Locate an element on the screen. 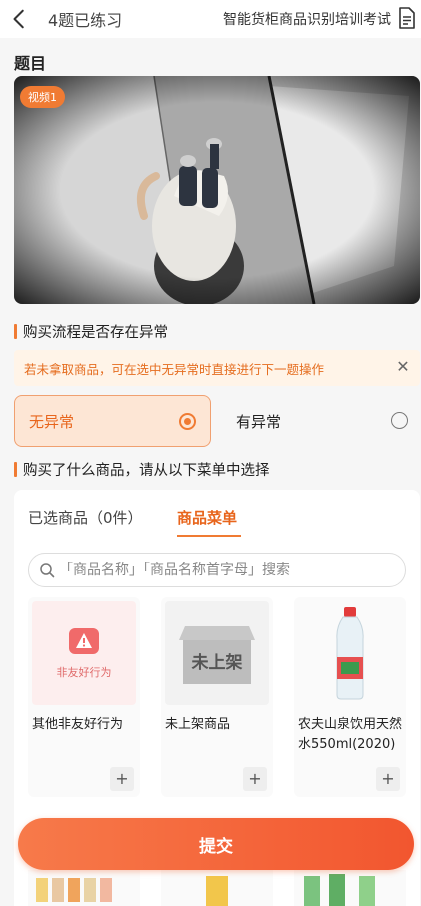  product-card: 非友好行为 其他非友好行为 + is located at coordinates (84, 697).